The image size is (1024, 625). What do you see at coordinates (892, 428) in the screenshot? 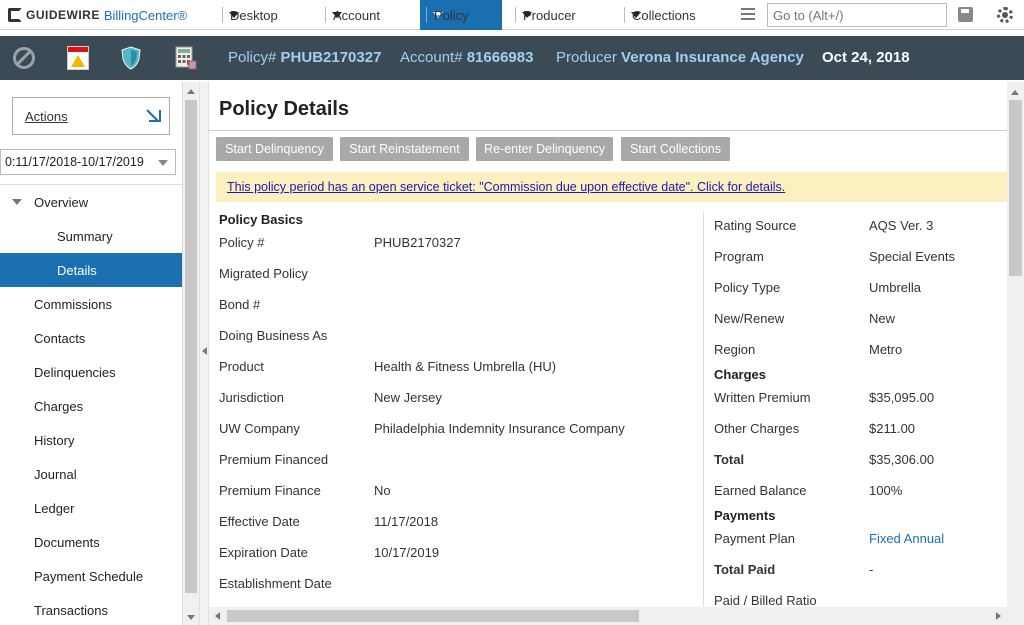
I see `field-value-other-charges: $211.00` at bounding box center [892, 428].